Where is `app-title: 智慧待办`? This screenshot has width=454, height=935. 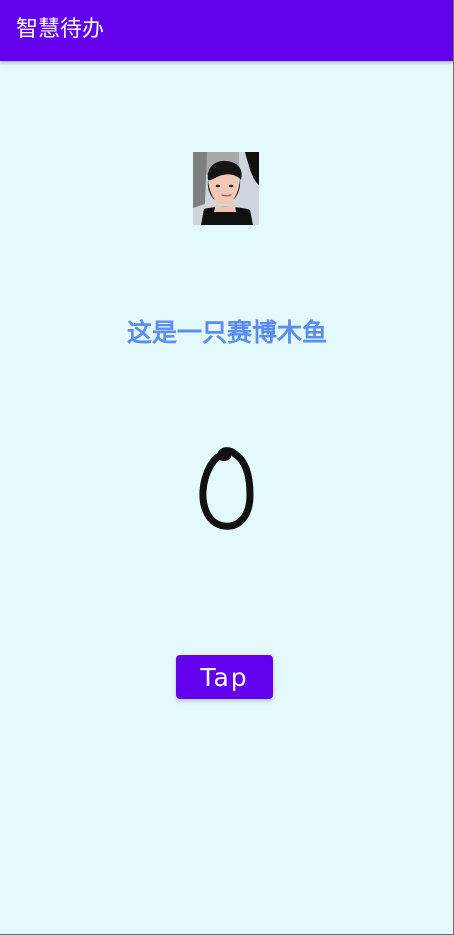
app-title: 智慧待办 is located at coordinates (60, 29).